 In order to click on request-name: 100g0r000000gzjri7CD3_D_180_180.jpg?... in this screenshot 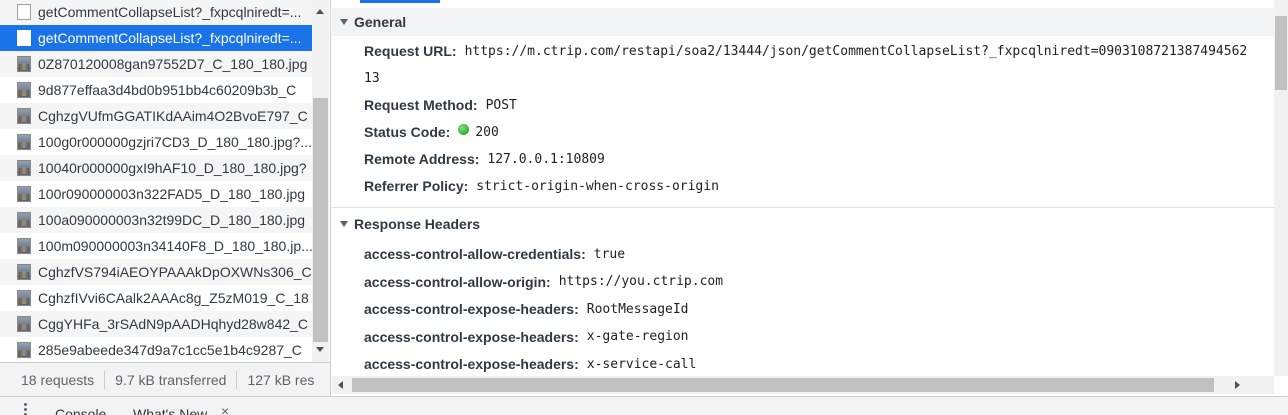, I will do `click(175, 142)`.